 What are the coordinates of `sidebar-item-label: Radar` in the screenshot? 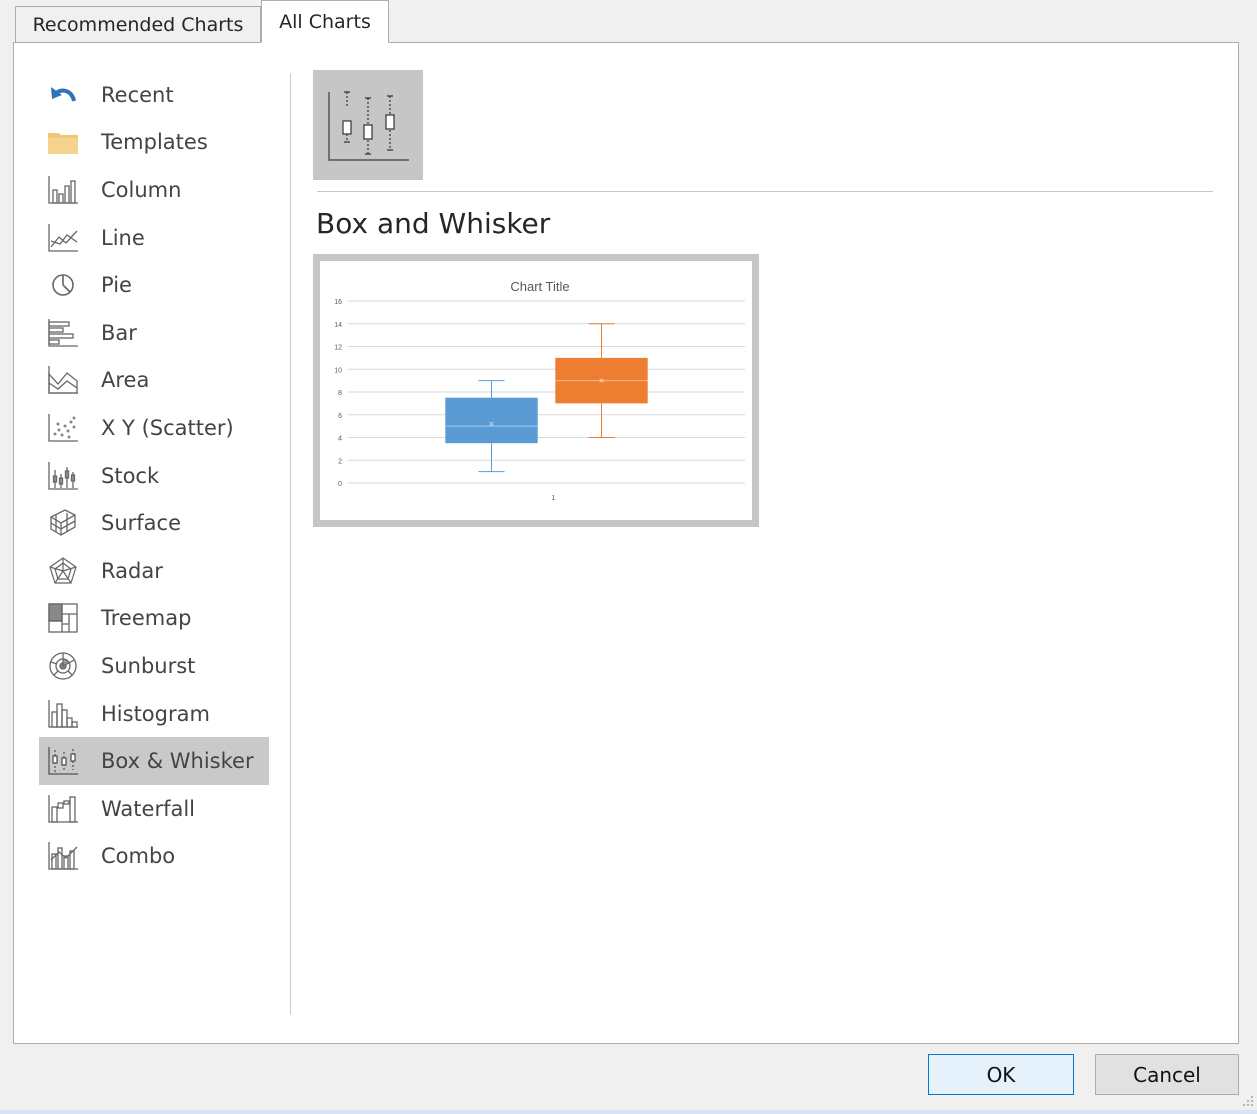 It's located at (132, 570).